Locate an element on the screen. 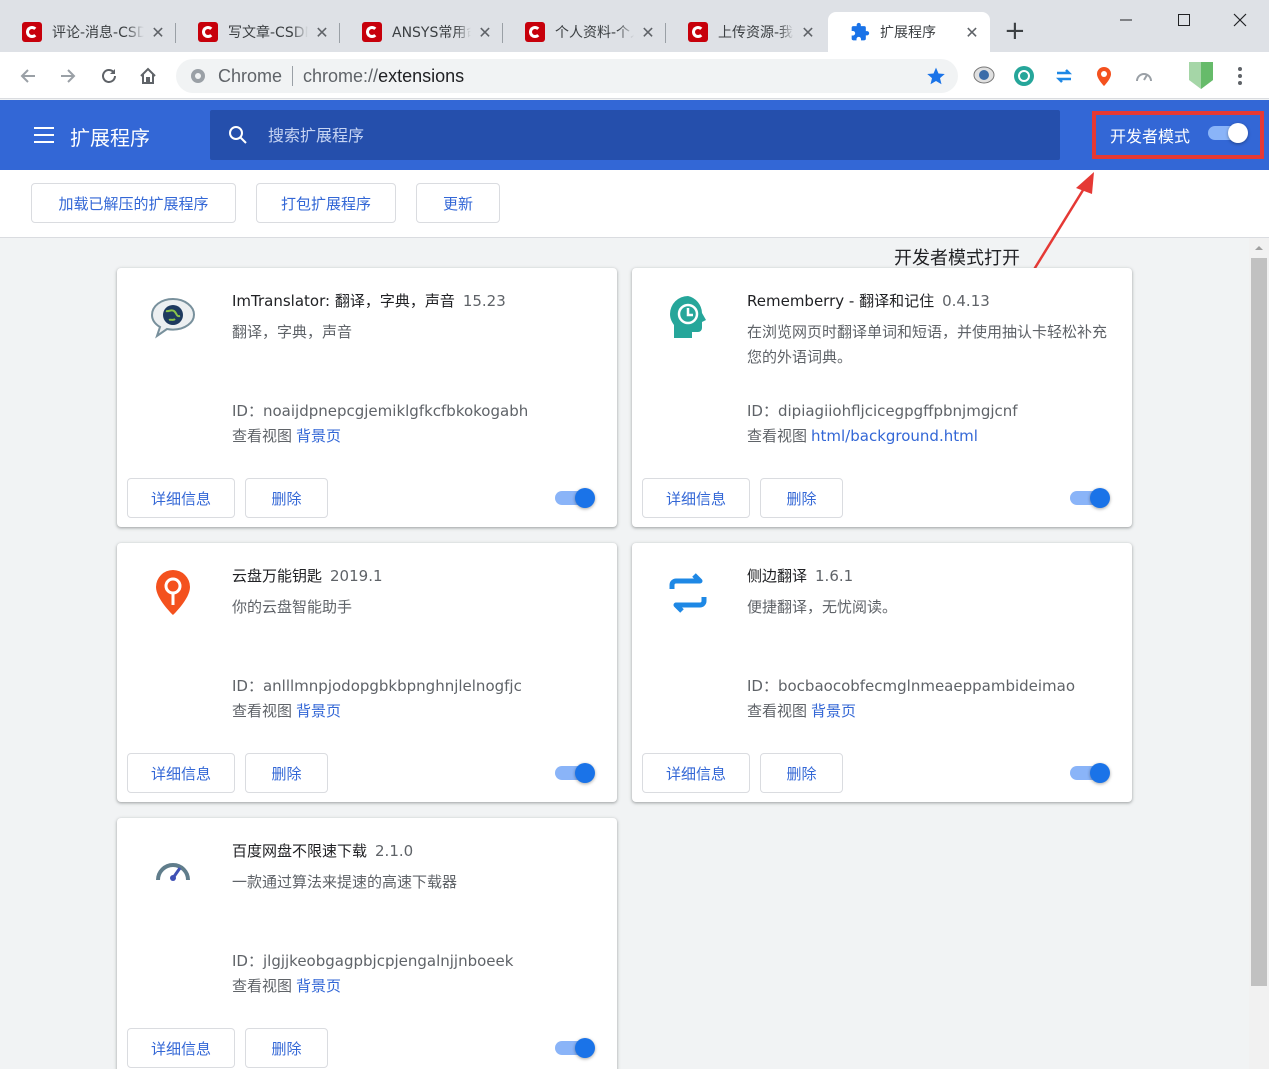 The height and width of the screenshot is (1069, 1269). close-window-icon is located at coordinates (1240, 20).